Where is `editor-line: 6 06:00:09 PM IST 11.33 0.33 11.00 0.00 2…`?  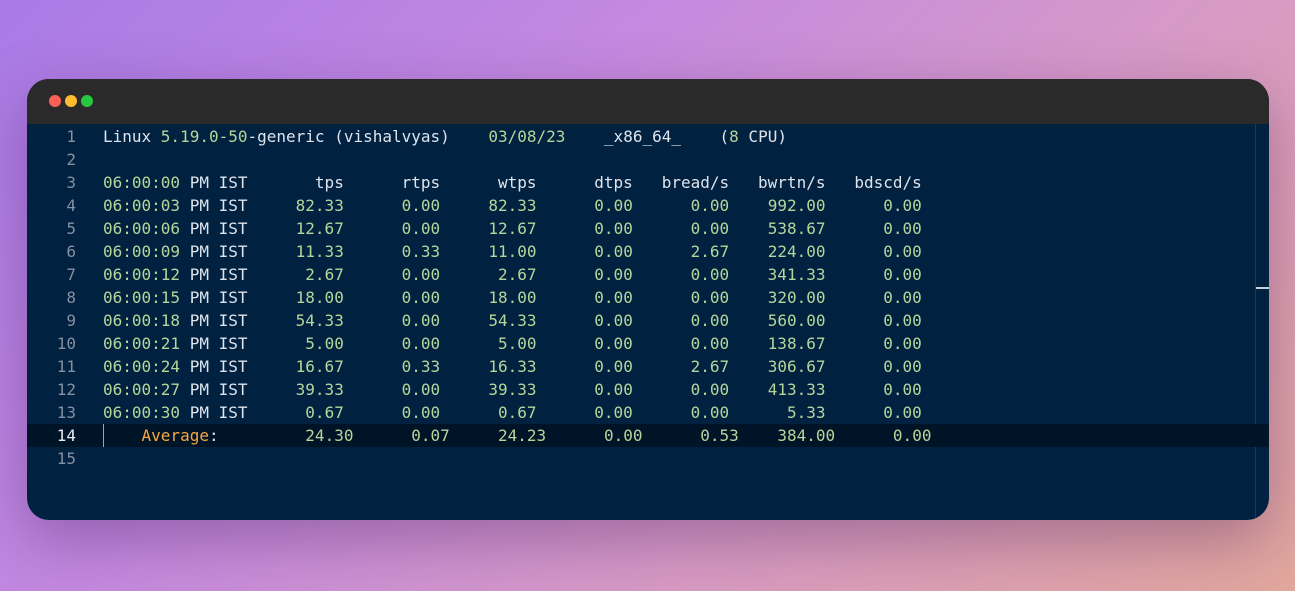
editor-line: 6 06:00:09 PM IST 11.33 0.33 11.00 0.00 2… is located at coordinates (648, 251).